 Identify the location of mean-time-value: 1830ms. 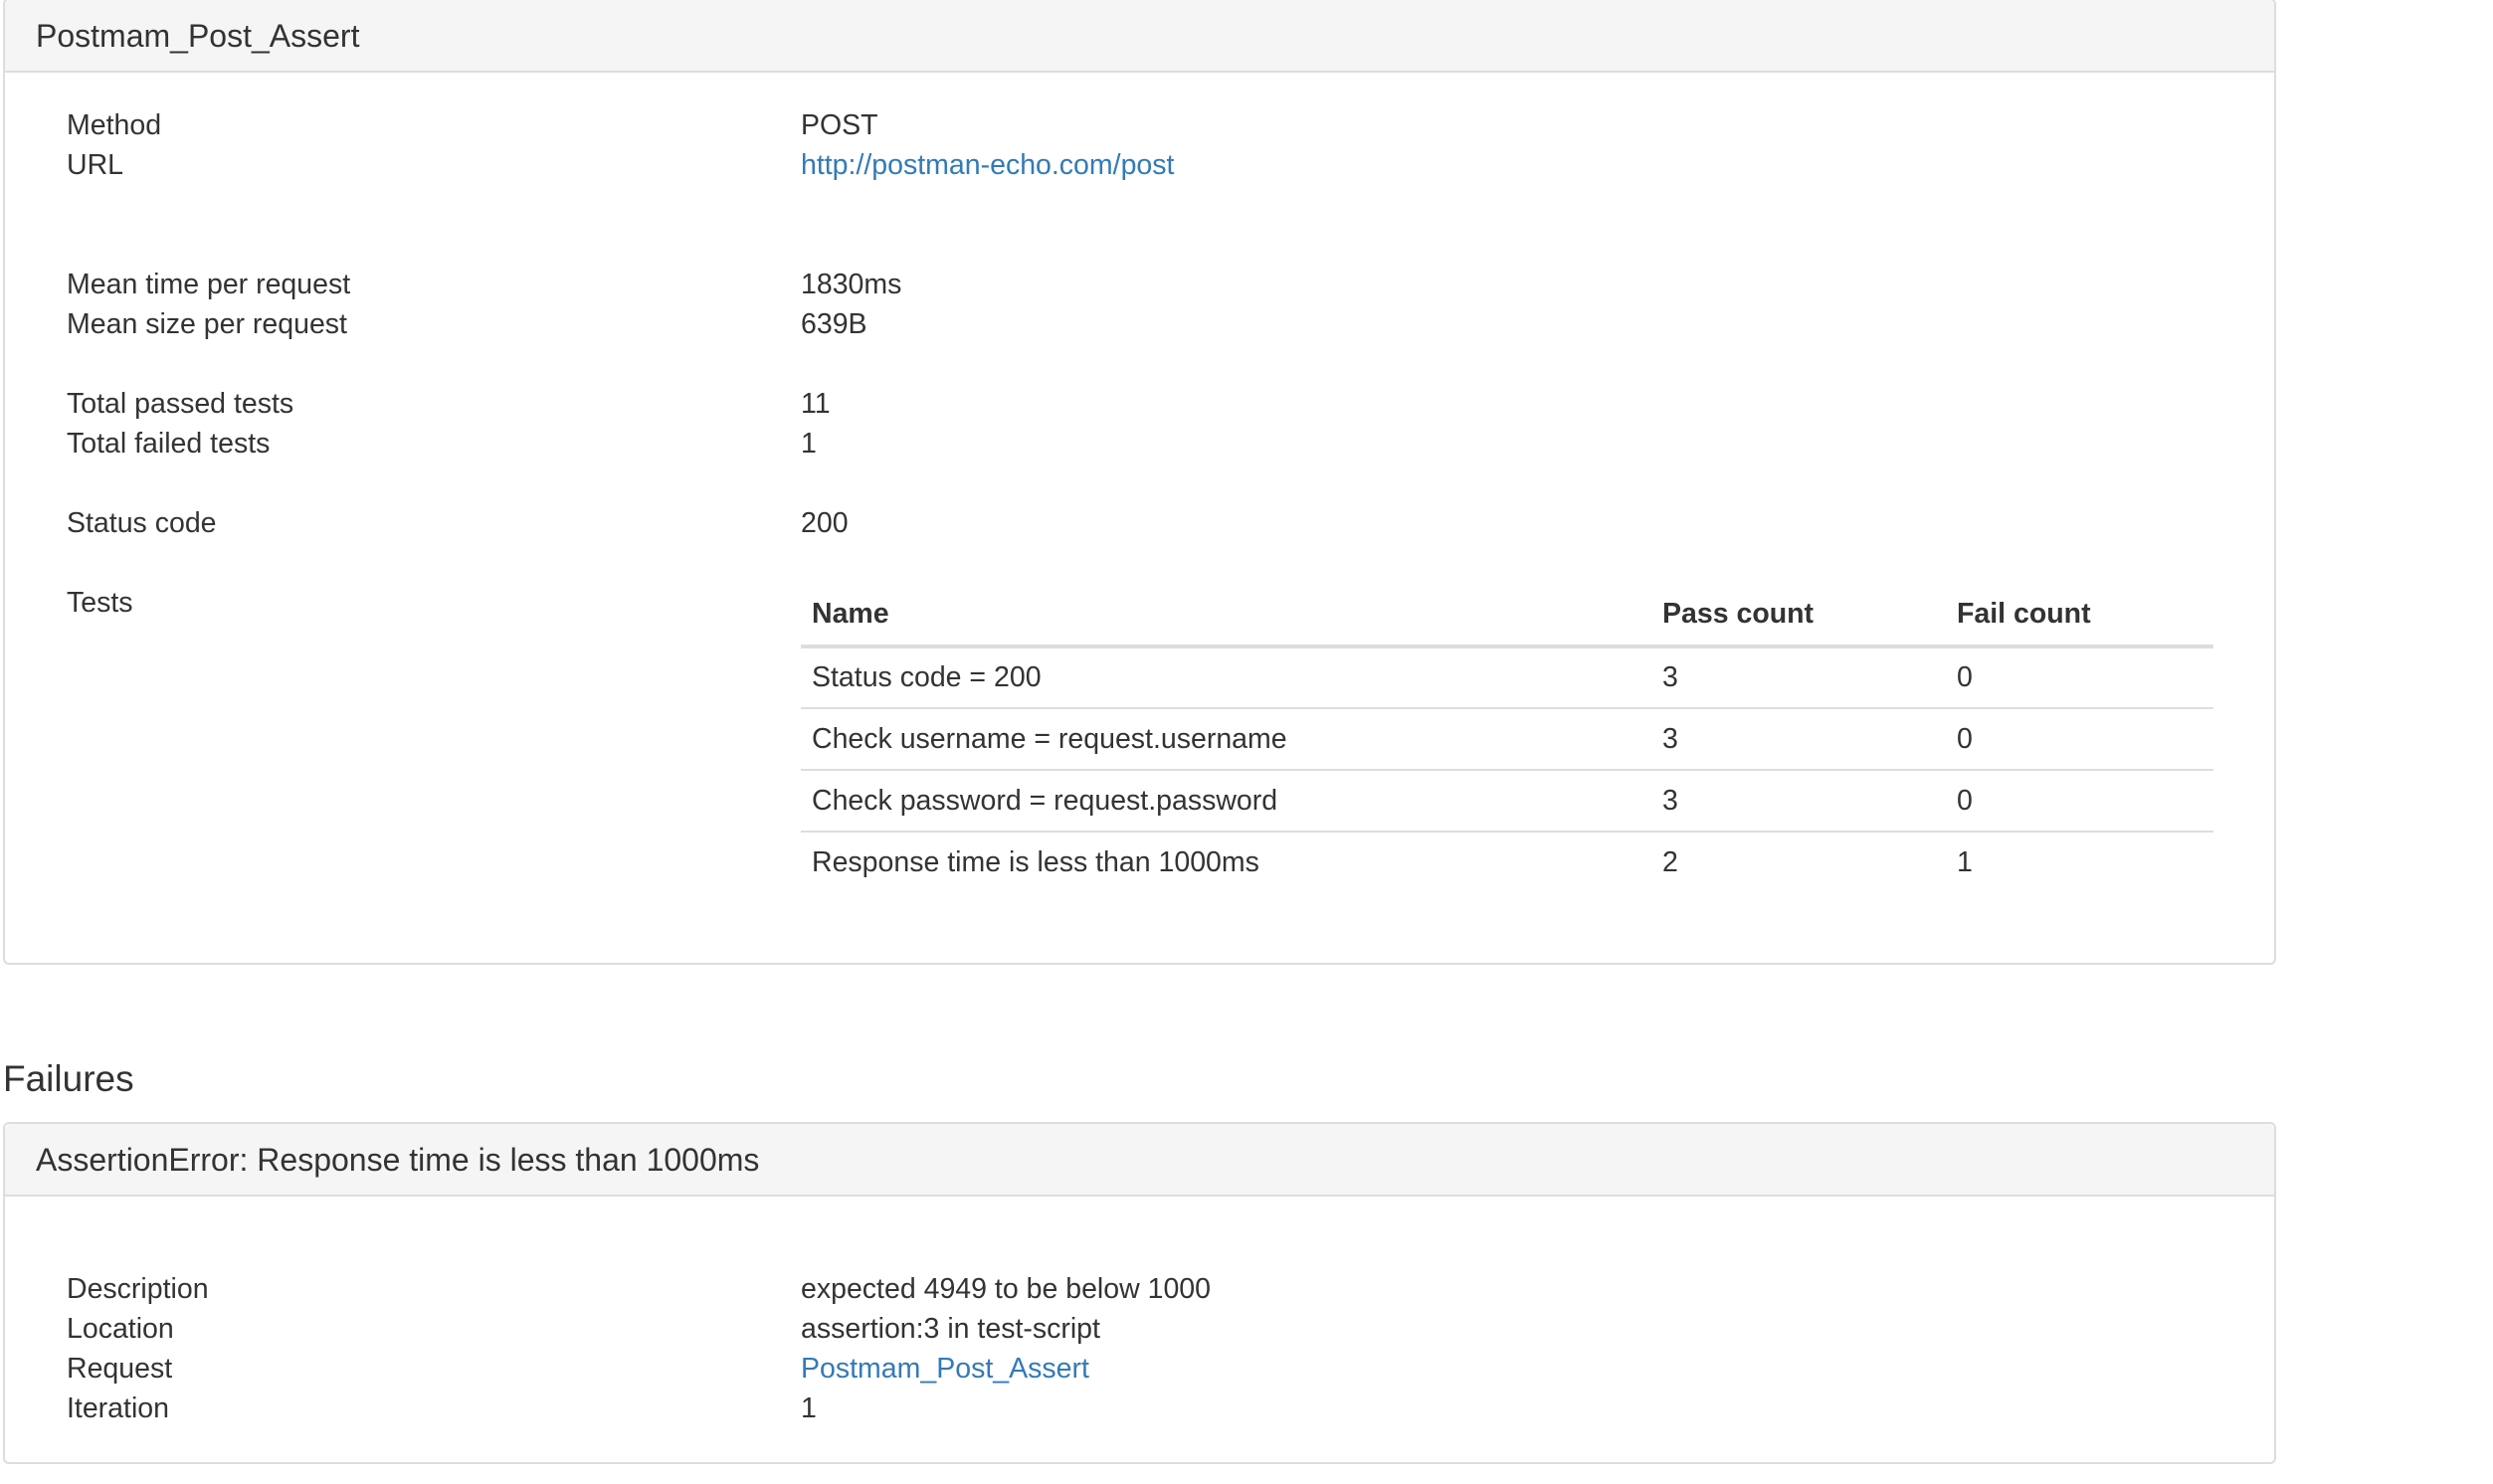
(851, 284).